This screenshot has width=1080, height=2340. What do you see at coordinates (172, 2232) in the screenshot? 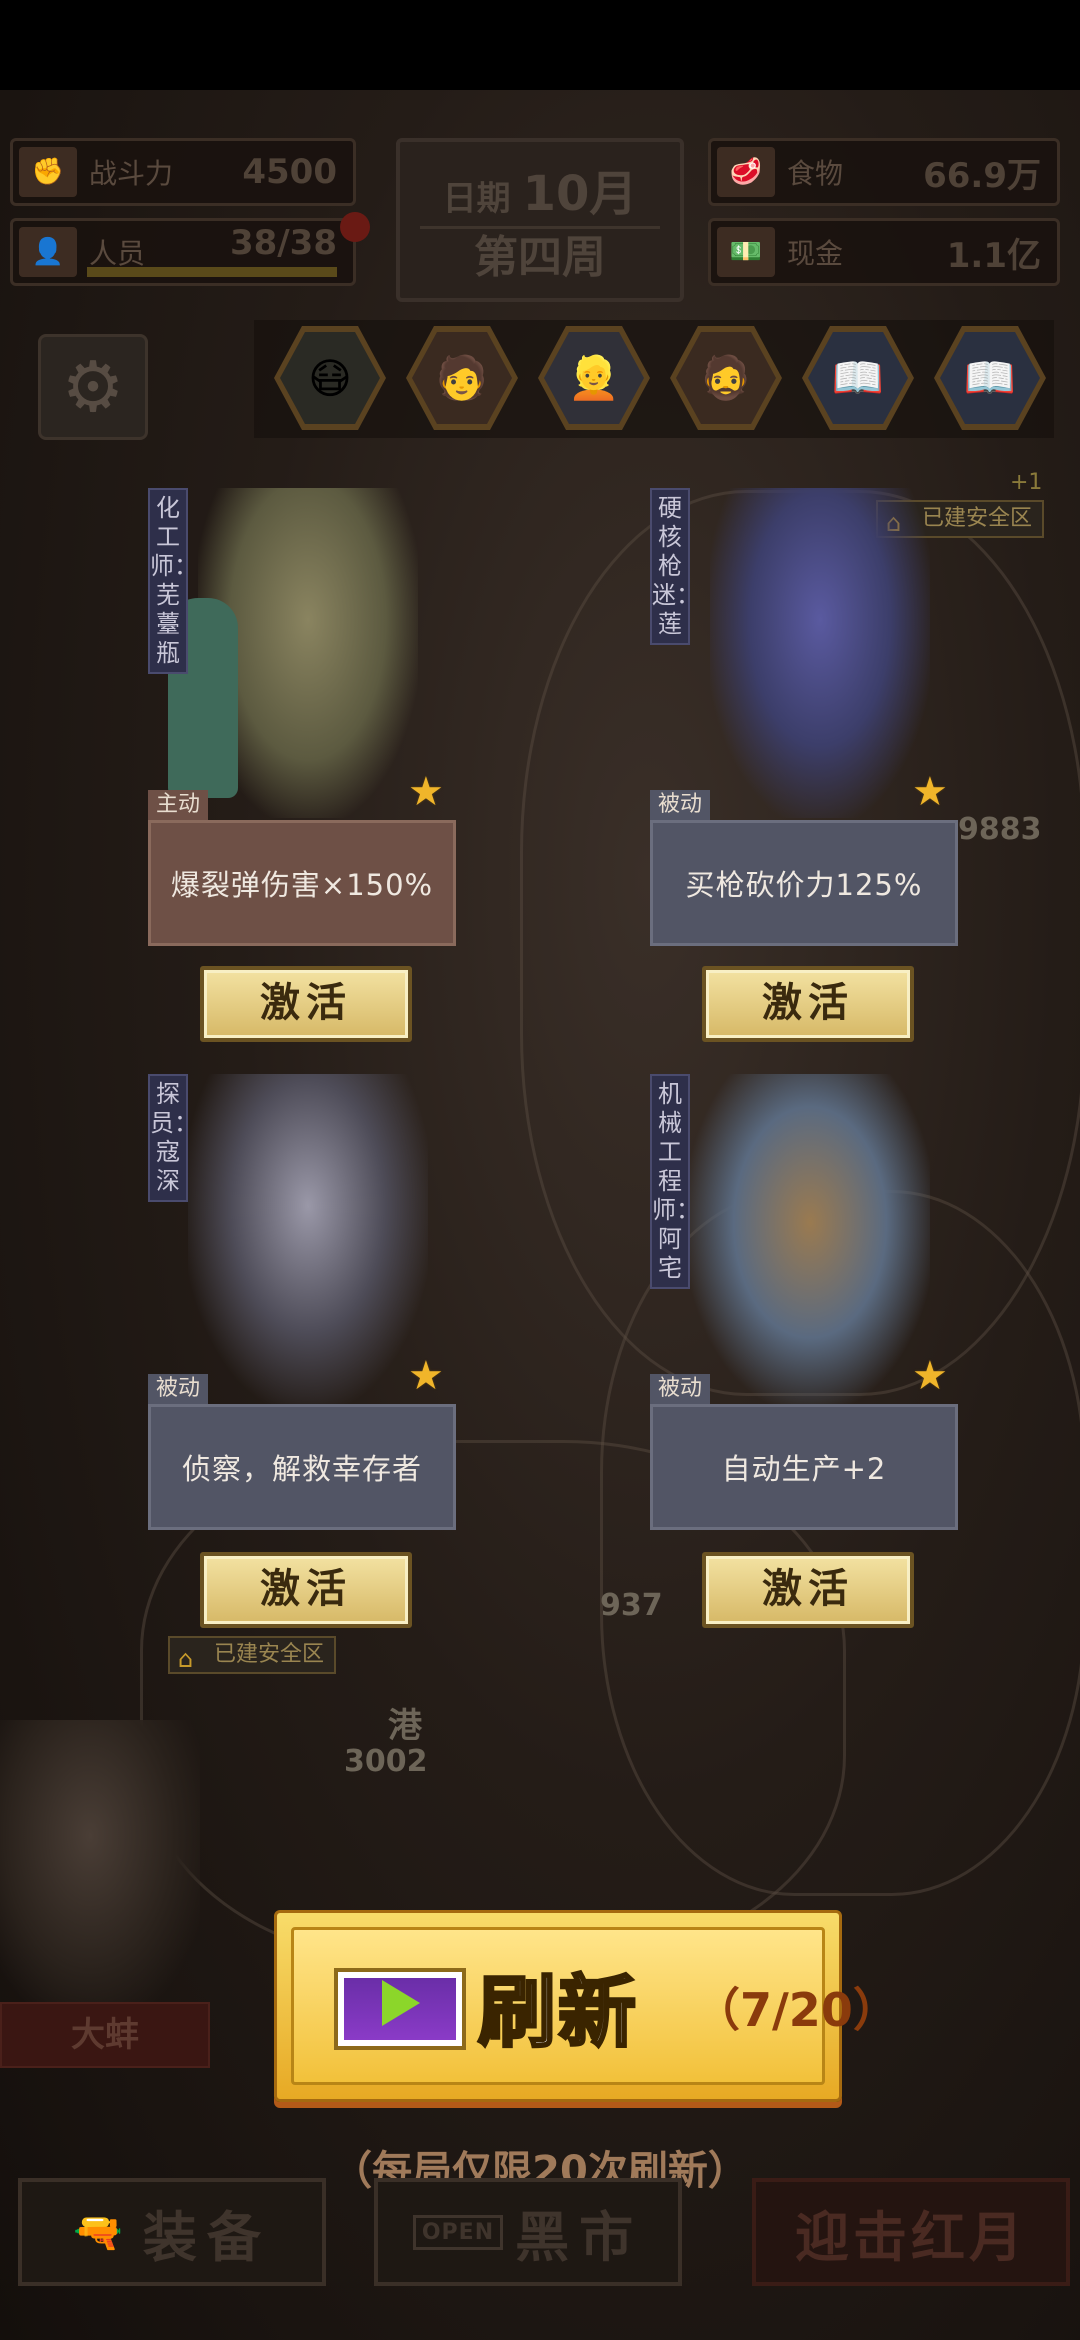
I see `equipment-button: 🔫 装备` at bounding box center [172, 2232].